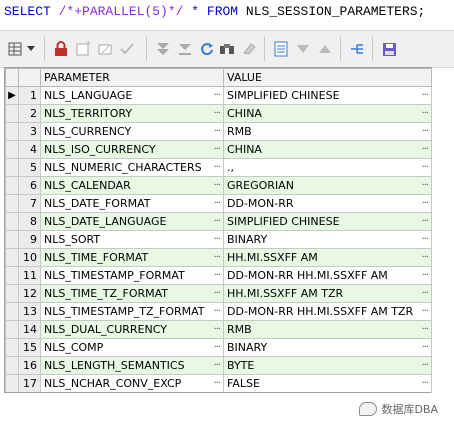 The width and height of the screenshot is (454, 429). What do you see at coordinates (132, 95) in the screenshot?
I see `cell-parameter: NLS_LANGUAGE ···` at bounding box center [132, 95].